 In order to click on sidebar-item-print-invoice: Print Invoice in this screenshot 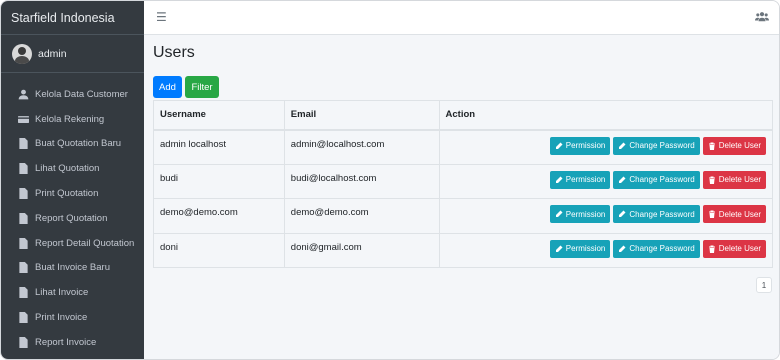, I will do `click(72, 317)`.